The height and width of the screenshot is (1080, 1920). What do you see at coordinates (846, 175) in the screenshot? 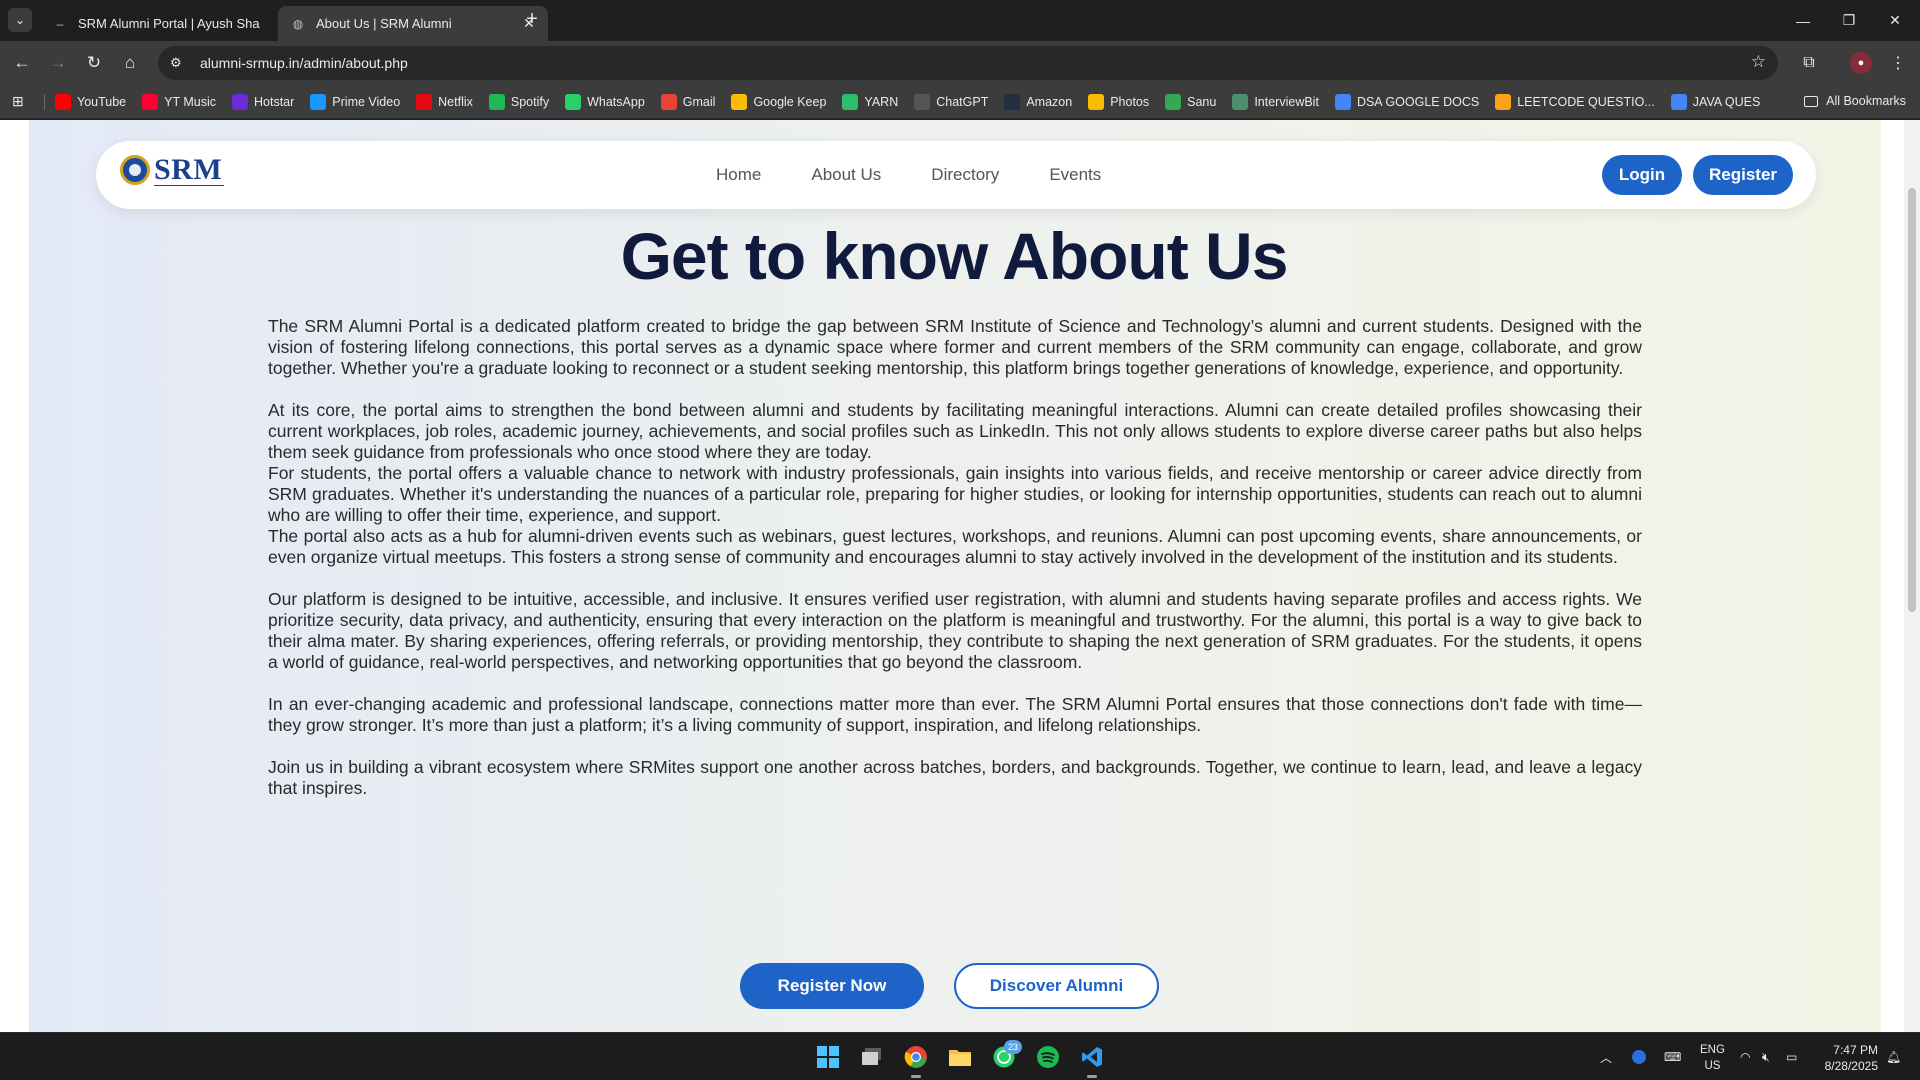
I see `nav-about-us: About Us` at bounding box center [846, 175].